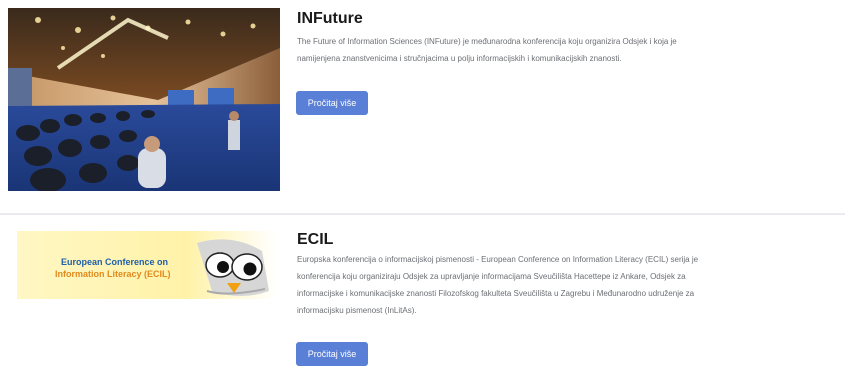 The image size is (845, 372). I want to click on ecil-logo-line2: Information Literacy (ECIL), so click(113, 274).